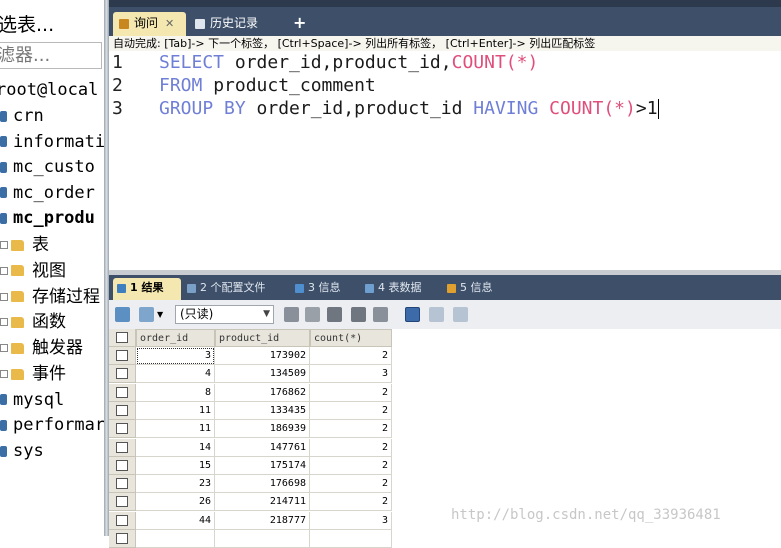 The width and height of the screenshot is (781, 548). Describe the element at coordinates (52, 425) in the screenshot. I see `tree-database: performar` at that location.